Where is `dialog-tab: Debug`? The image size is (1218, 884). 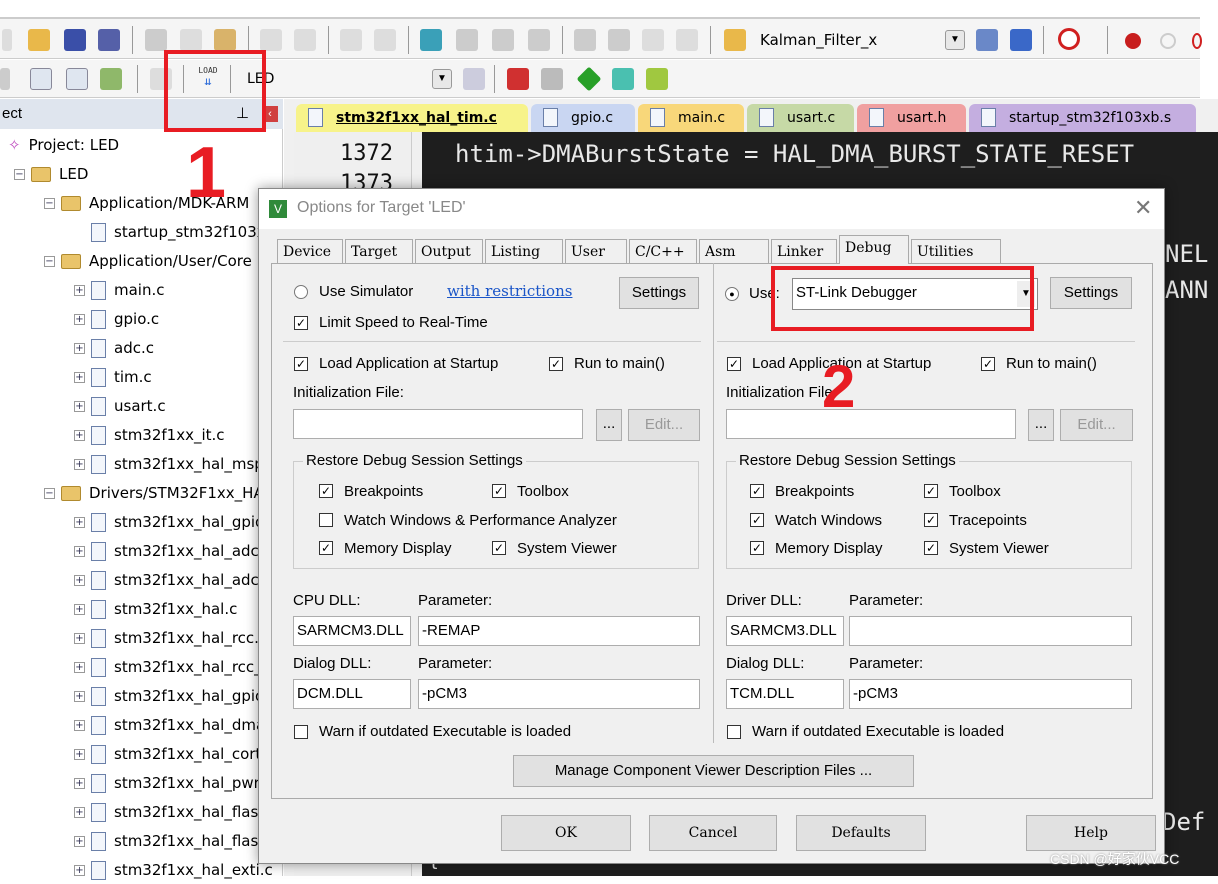 dialog-tab: Debug is located at coordinates (874, 249).